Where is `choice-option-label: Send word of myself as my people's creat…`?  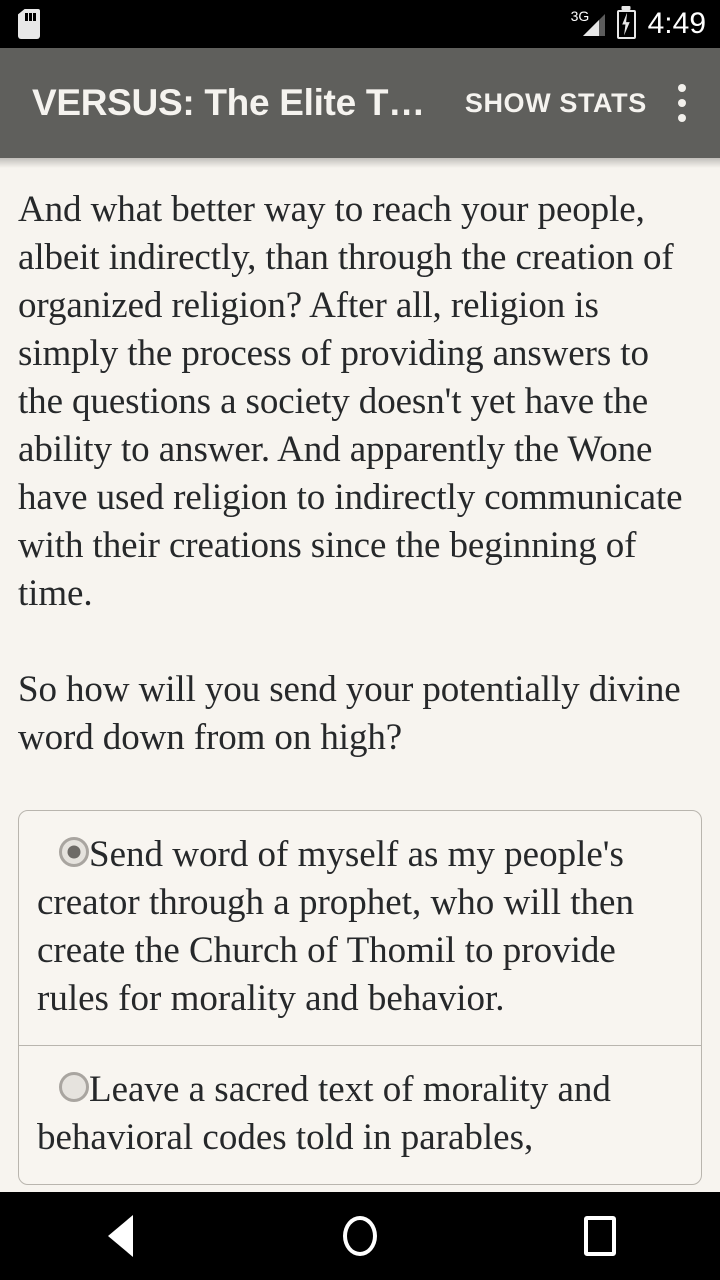
choice-option-label: Send word of myself as my people's creat… is located at coordinates (335, 926).